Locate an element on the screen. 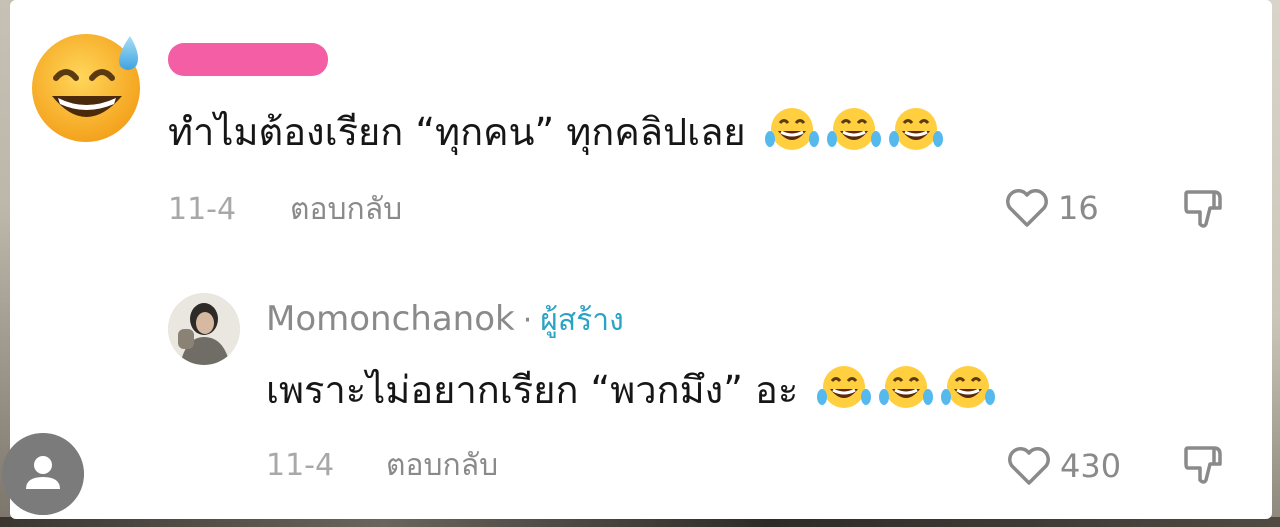 This screenshot has height=527, width=1280. reply-like-button: 430 is located at coordinates (1063, 466).